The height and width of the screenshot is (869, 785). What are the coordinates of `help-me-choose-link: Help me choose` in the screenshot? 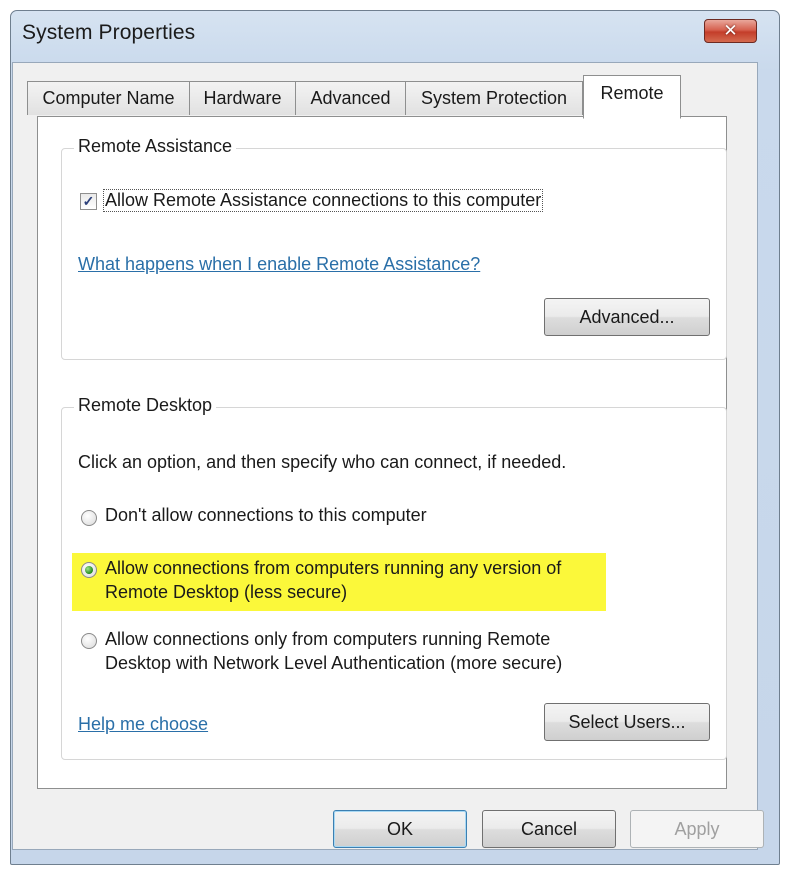 It's located at (143, 724).